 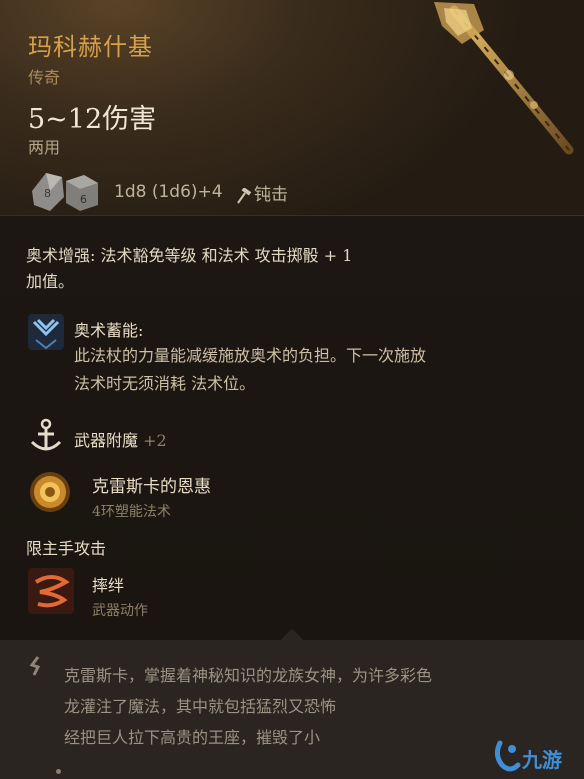 I want to click on lore-bullet, so click(x=58, y=771).